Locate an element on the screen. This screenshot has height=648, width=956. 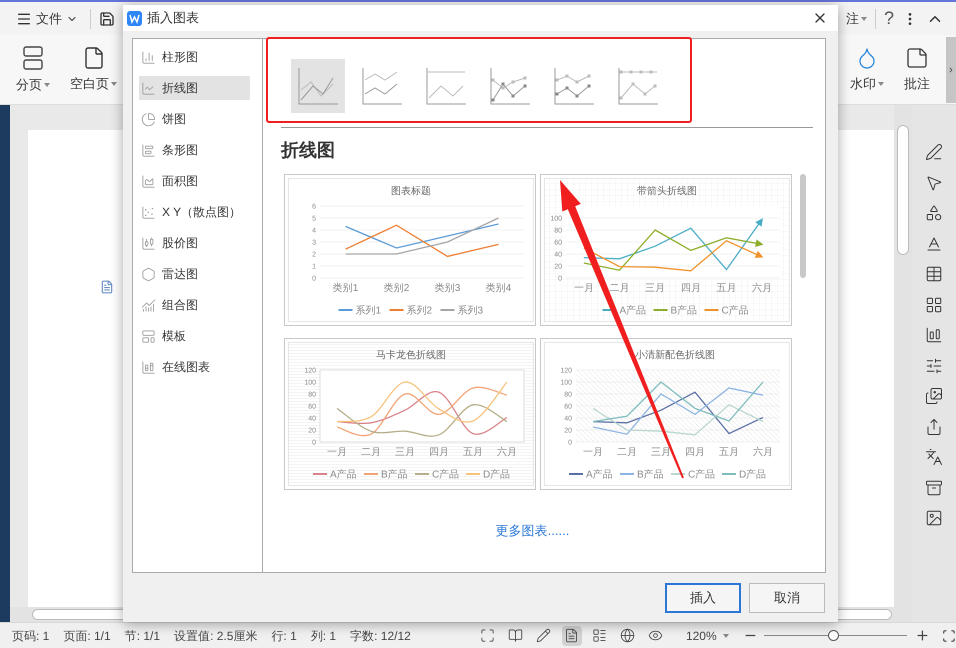
text-style-icon is located at coordinates (934, 243).